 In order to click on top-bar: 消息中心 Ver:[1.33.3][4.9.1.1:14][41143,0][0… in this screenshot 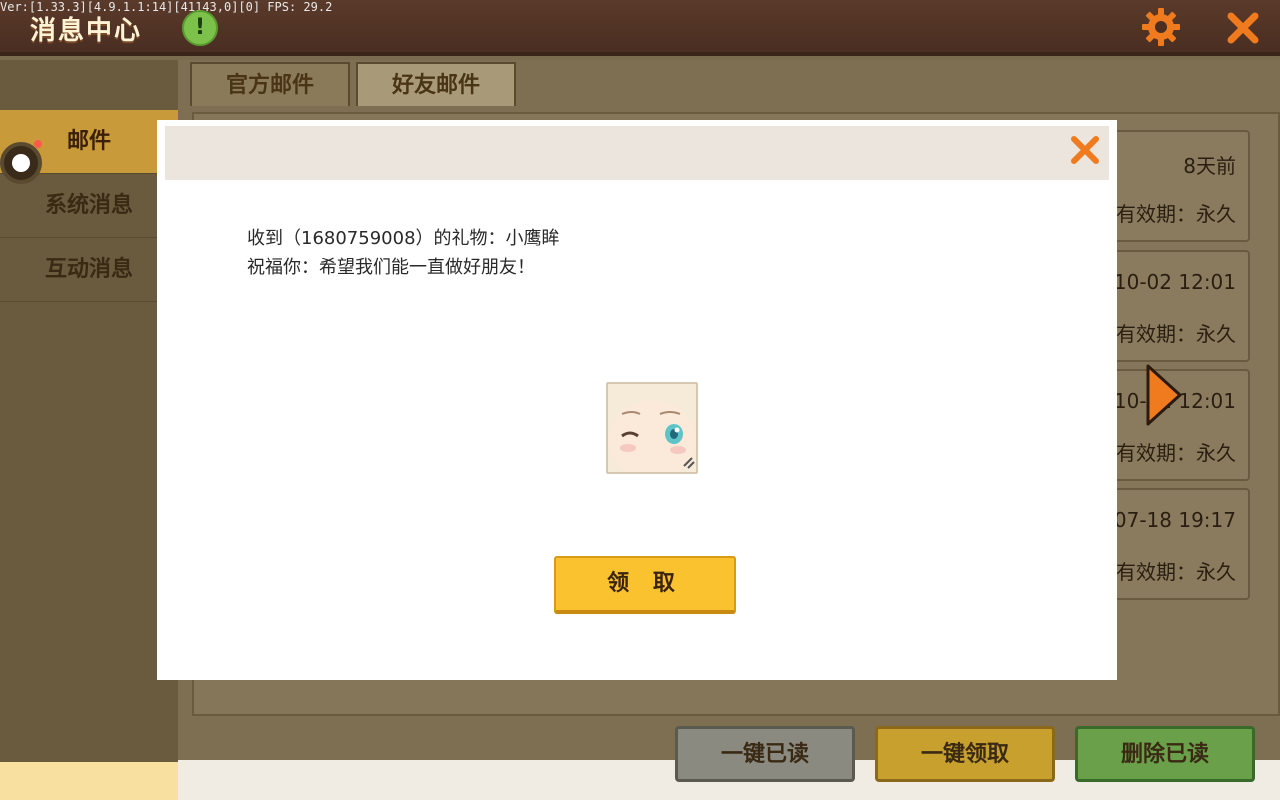, I will do `click(640, 28)`.